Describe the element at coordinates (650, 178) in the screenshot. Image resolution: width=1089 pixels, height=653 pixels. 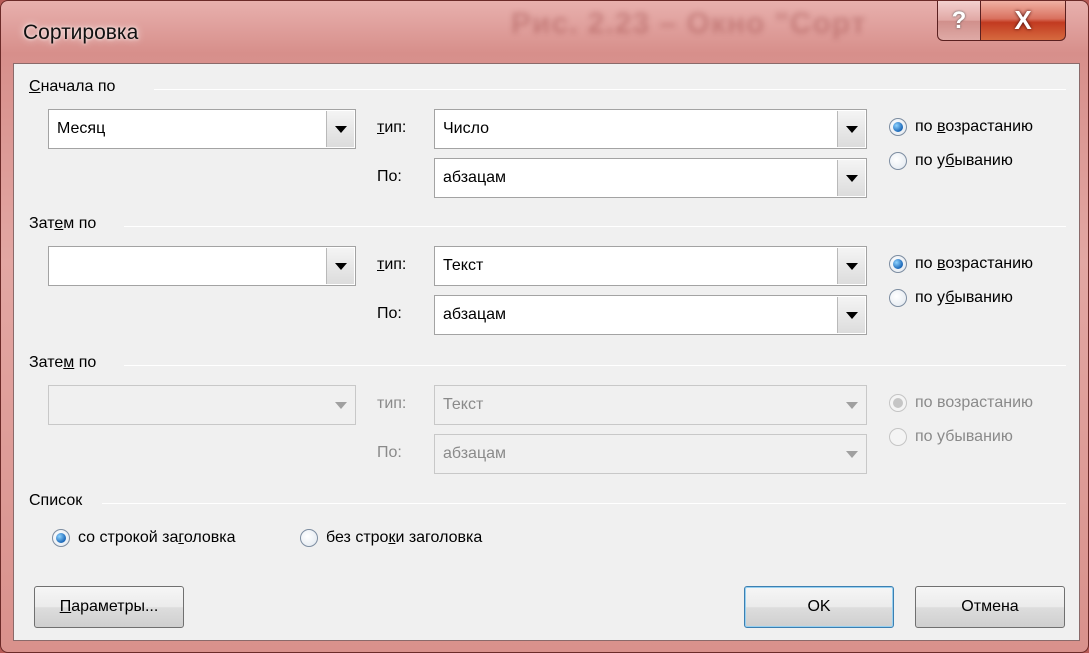
I see `sort-by-1-select: абзацам` at that location.